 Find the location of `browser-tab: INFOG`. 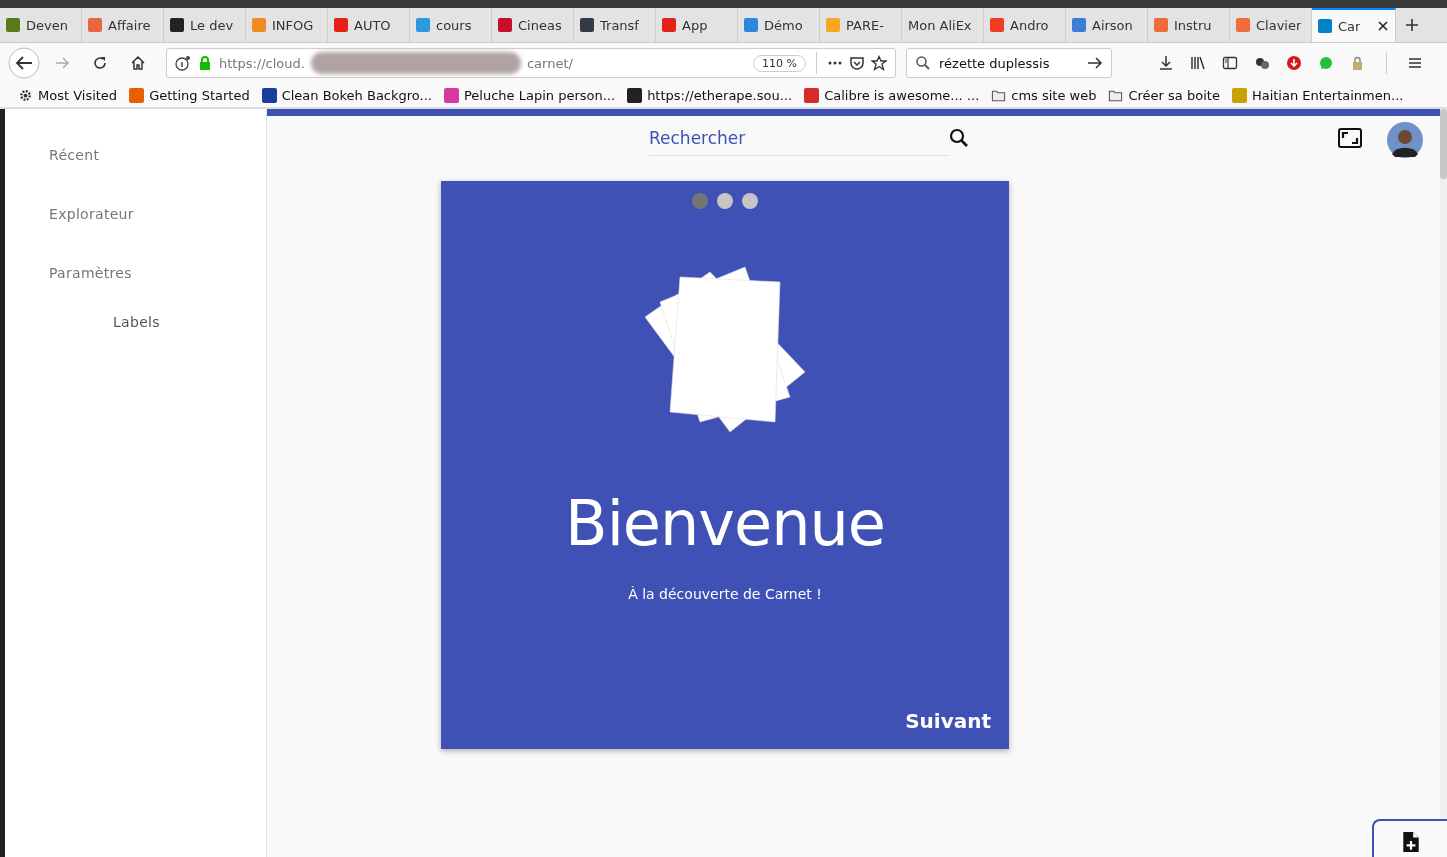

browser-tab: INFOG is located at coordinates (287, 25).